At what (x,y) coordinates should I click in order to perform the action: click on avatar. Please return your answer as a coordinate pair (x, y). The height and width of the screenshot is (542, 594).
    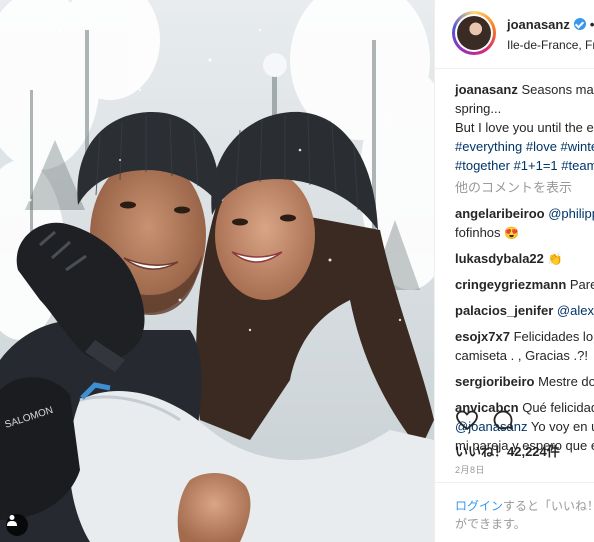
    Looking at the image, I should click on (474, 33).